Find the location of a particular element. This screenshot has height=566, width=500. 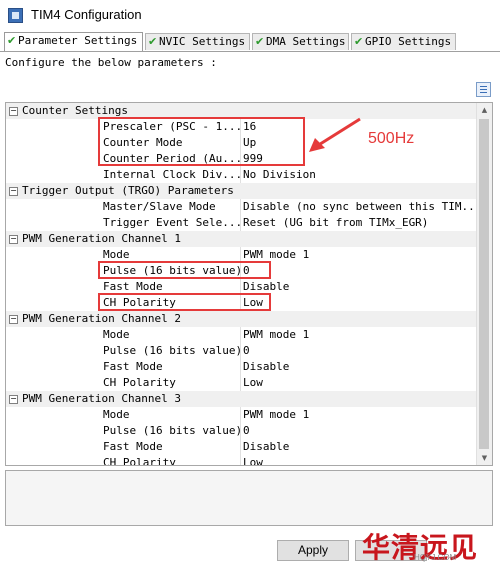

property-row: Internal Clock Div... No Division is located at coordinates (242, 175).